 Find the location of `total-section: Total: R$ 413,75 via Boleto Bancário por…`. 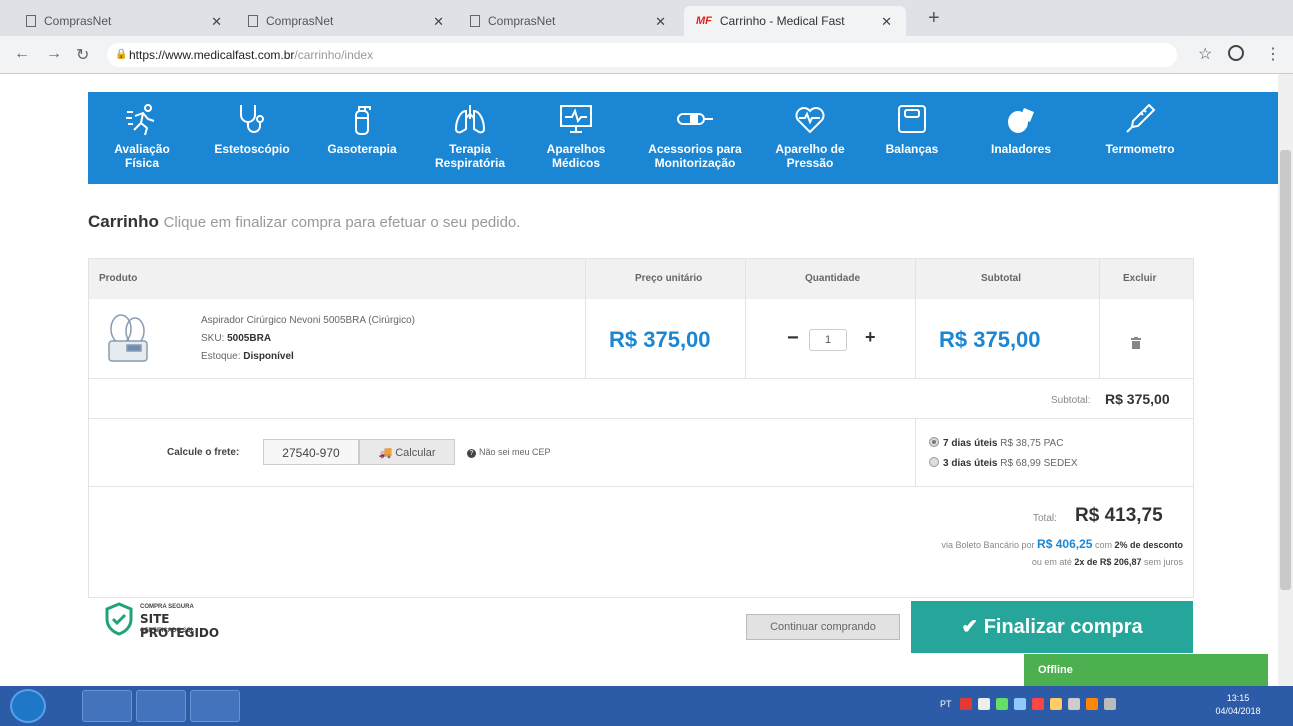

total-section: Total: R$ 413,75 via Boleto Bancário por… is located at coordinates (641, 543).